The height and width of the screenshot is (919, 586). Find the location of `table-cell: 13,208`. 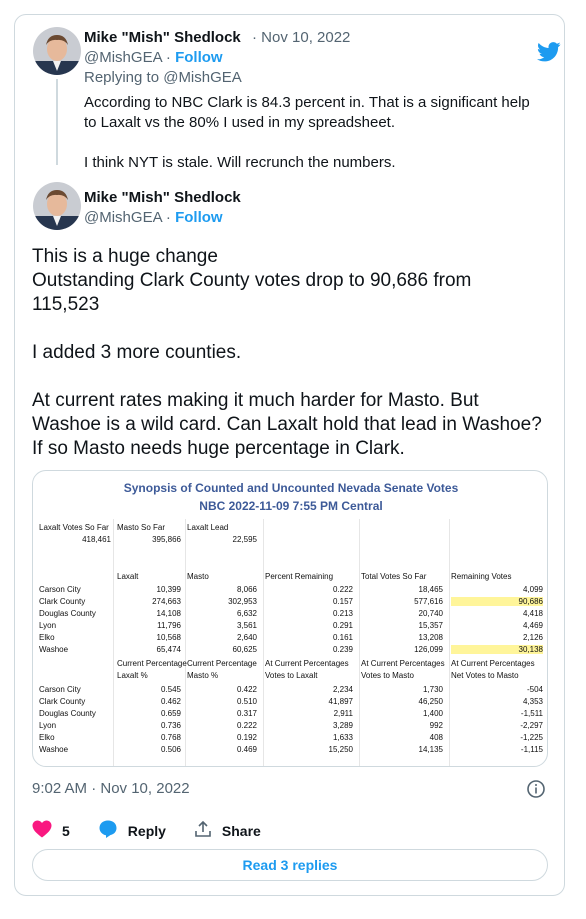

table-cell: 13,208 is located at coordinates (430, 637).